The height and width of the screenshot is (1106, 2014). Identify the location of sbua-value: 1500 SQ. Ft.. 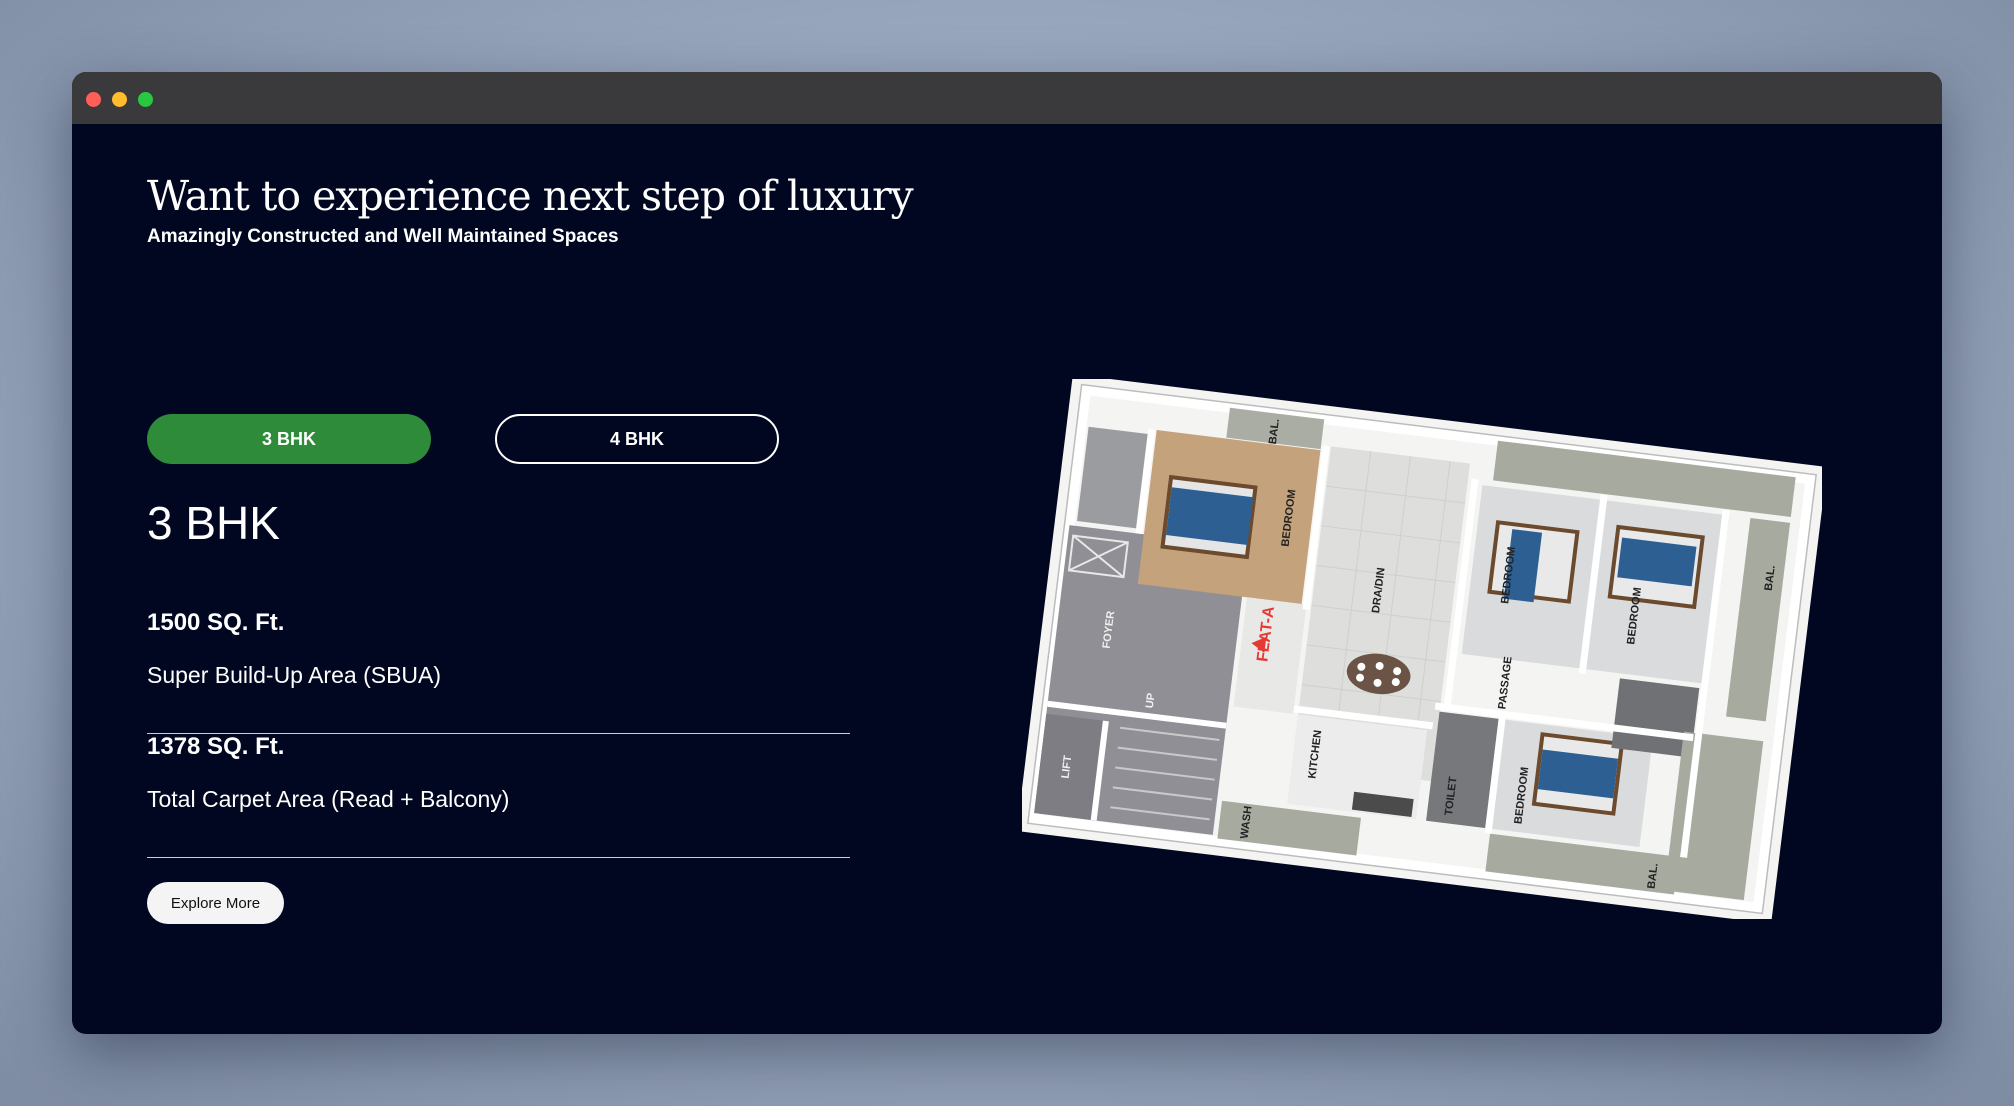
(216, 622).